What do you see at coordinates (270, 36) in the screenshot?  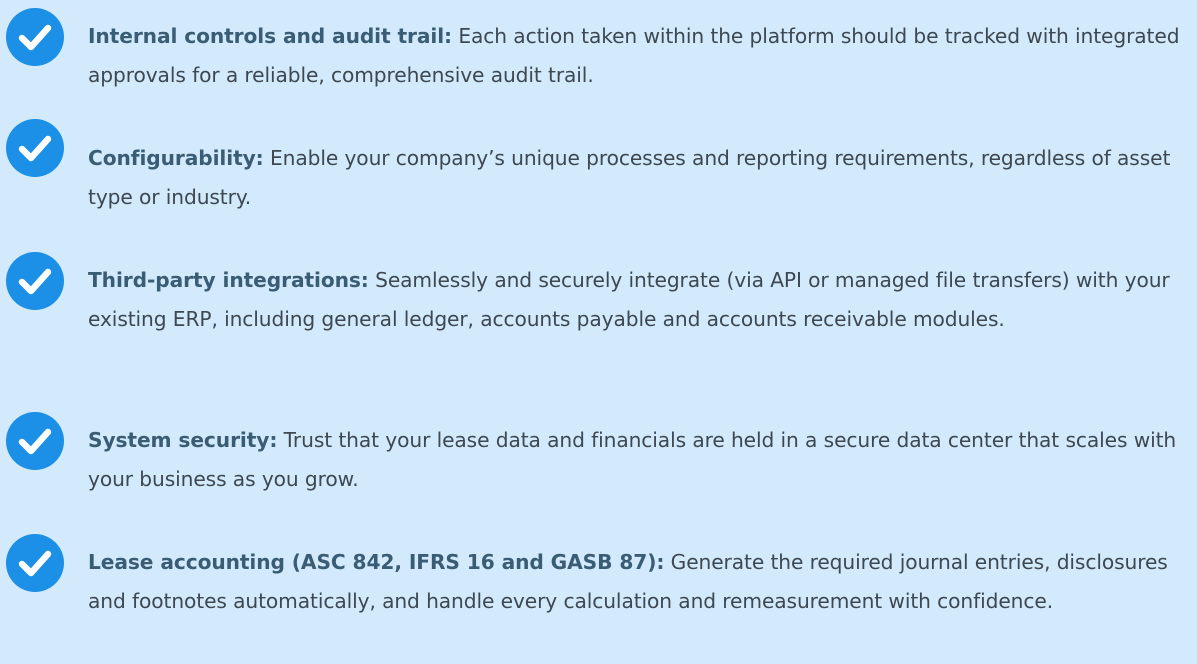 I see `list-item-title: Internal controls and audit trail:` at bounding box center [270, 36].